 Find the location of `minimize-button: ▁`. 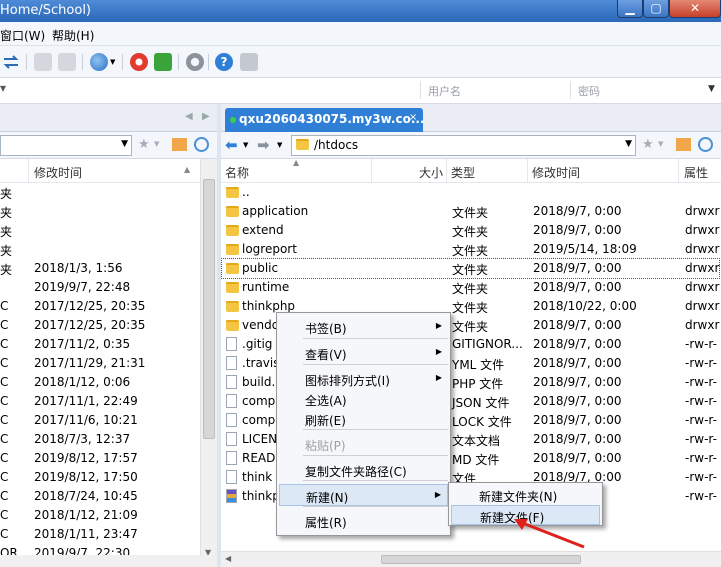

minimize-button: ▁ is located at coordinates (630, 9).